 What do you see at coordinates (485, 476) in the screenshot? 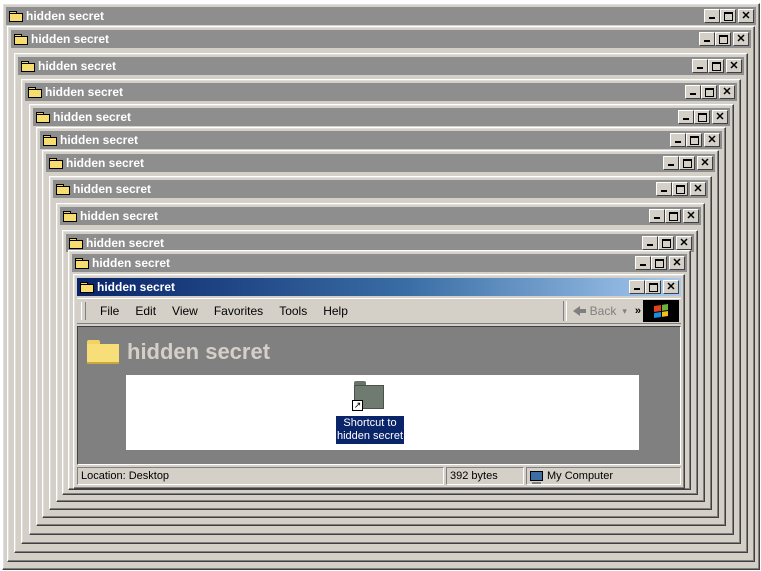
I see `status-size: 392 bytes` at bounding box center [485, 476].